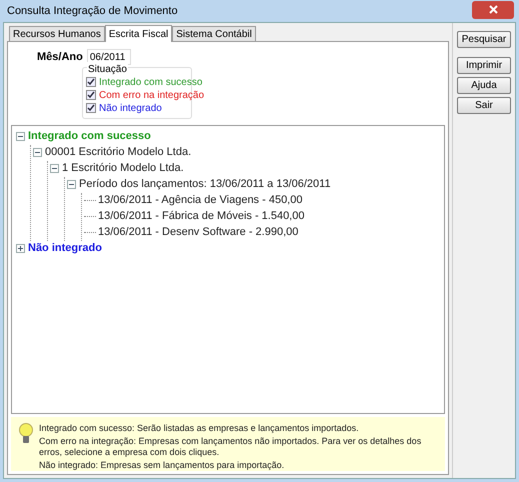 Image resolution: width=519 pixels, height=482 pixels. I want to click on info-text: Integrado com sucesso: Serão listadas as empresas e lançamentos importados., so click(199, 428).